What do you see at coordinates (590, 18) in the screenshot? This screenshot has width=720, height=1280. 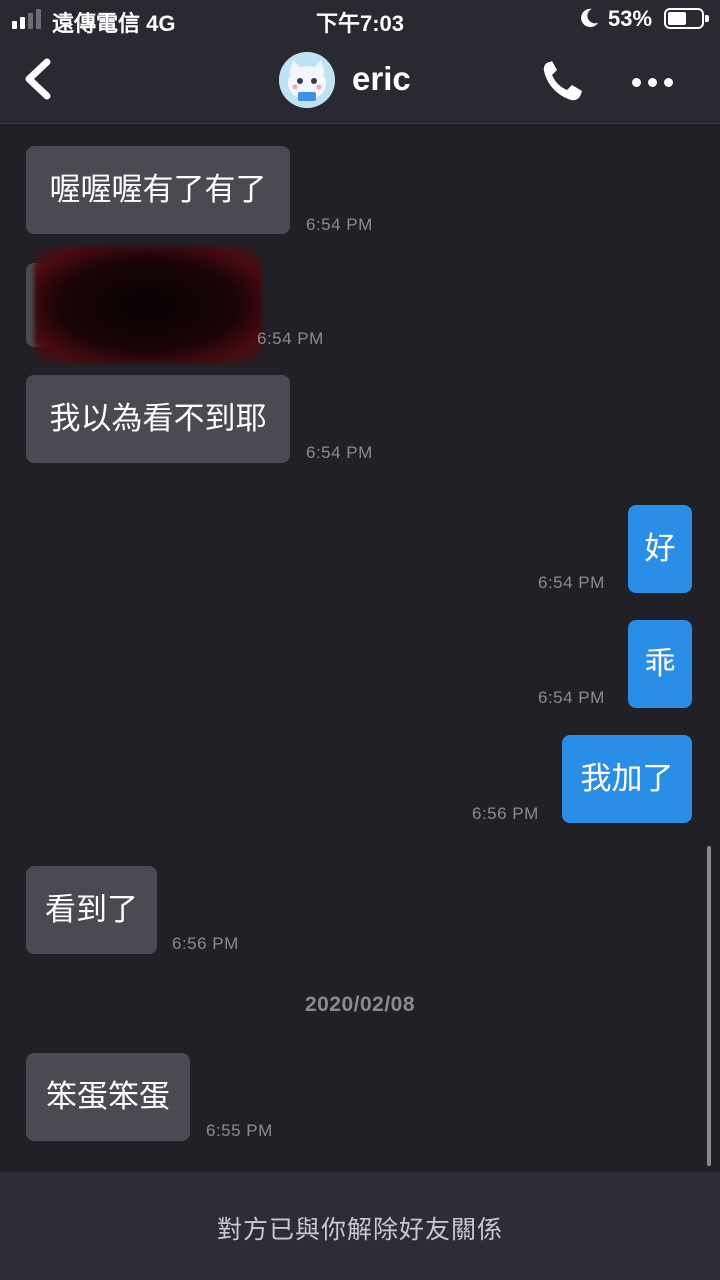 I see `moon-icon` at bounding box center [590, 18].